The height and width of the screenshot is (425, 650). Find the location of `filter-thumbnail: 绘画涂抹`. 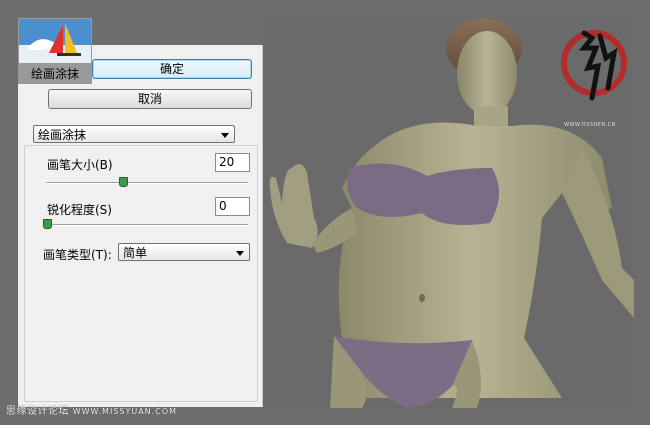

filter-thumbnail: 绘画涂抹 is located at coordinates (55, 51).